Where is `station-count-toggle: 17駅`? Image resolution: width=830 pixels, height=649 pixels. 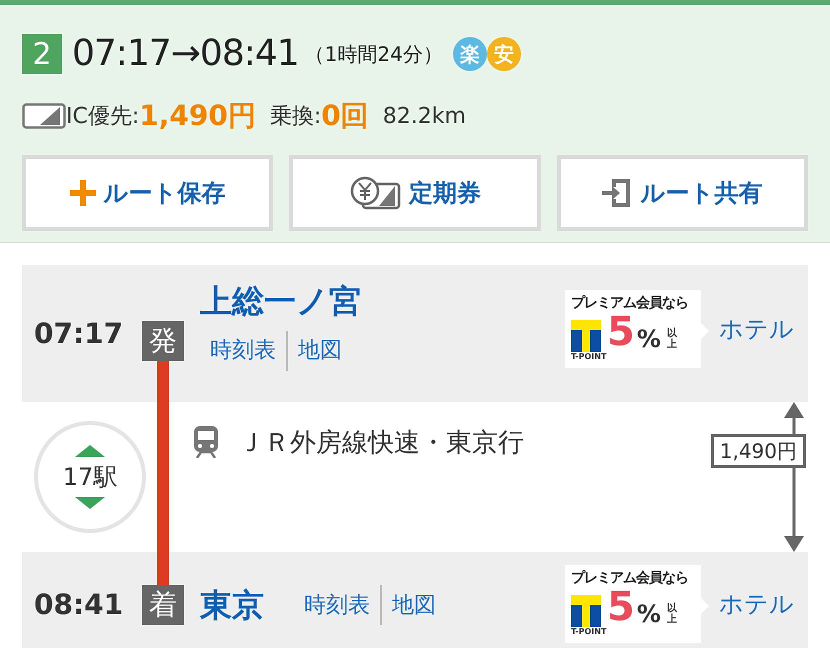
station-count-toggle: 17駅 is located at coordinates (90, 477).